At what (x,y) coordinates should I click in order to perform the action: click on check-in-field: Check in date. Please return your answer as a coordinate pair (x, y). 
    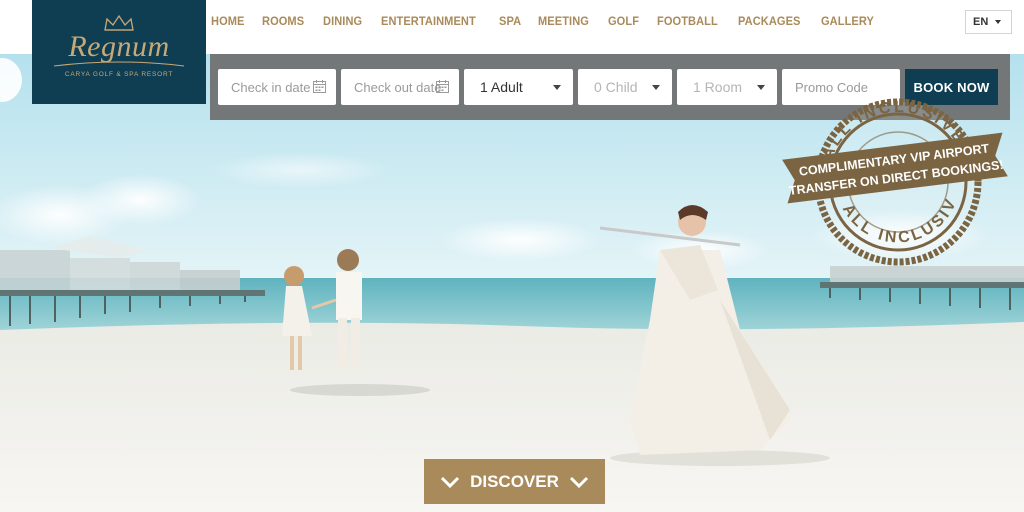
    Looking at the image, I should click on (277, 87).